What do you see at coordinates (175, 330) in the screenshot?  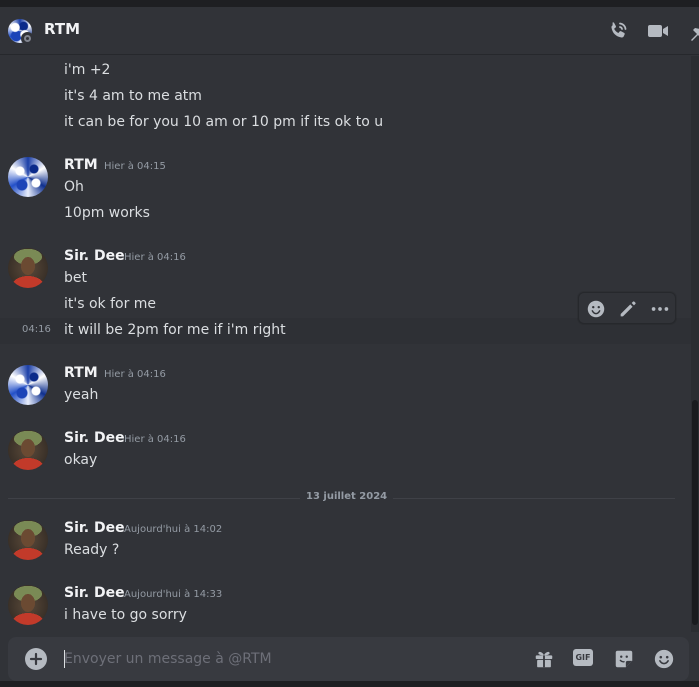 I see `message-text: it will be 2pm for me if i'm right` at bounding box center [175, 330].